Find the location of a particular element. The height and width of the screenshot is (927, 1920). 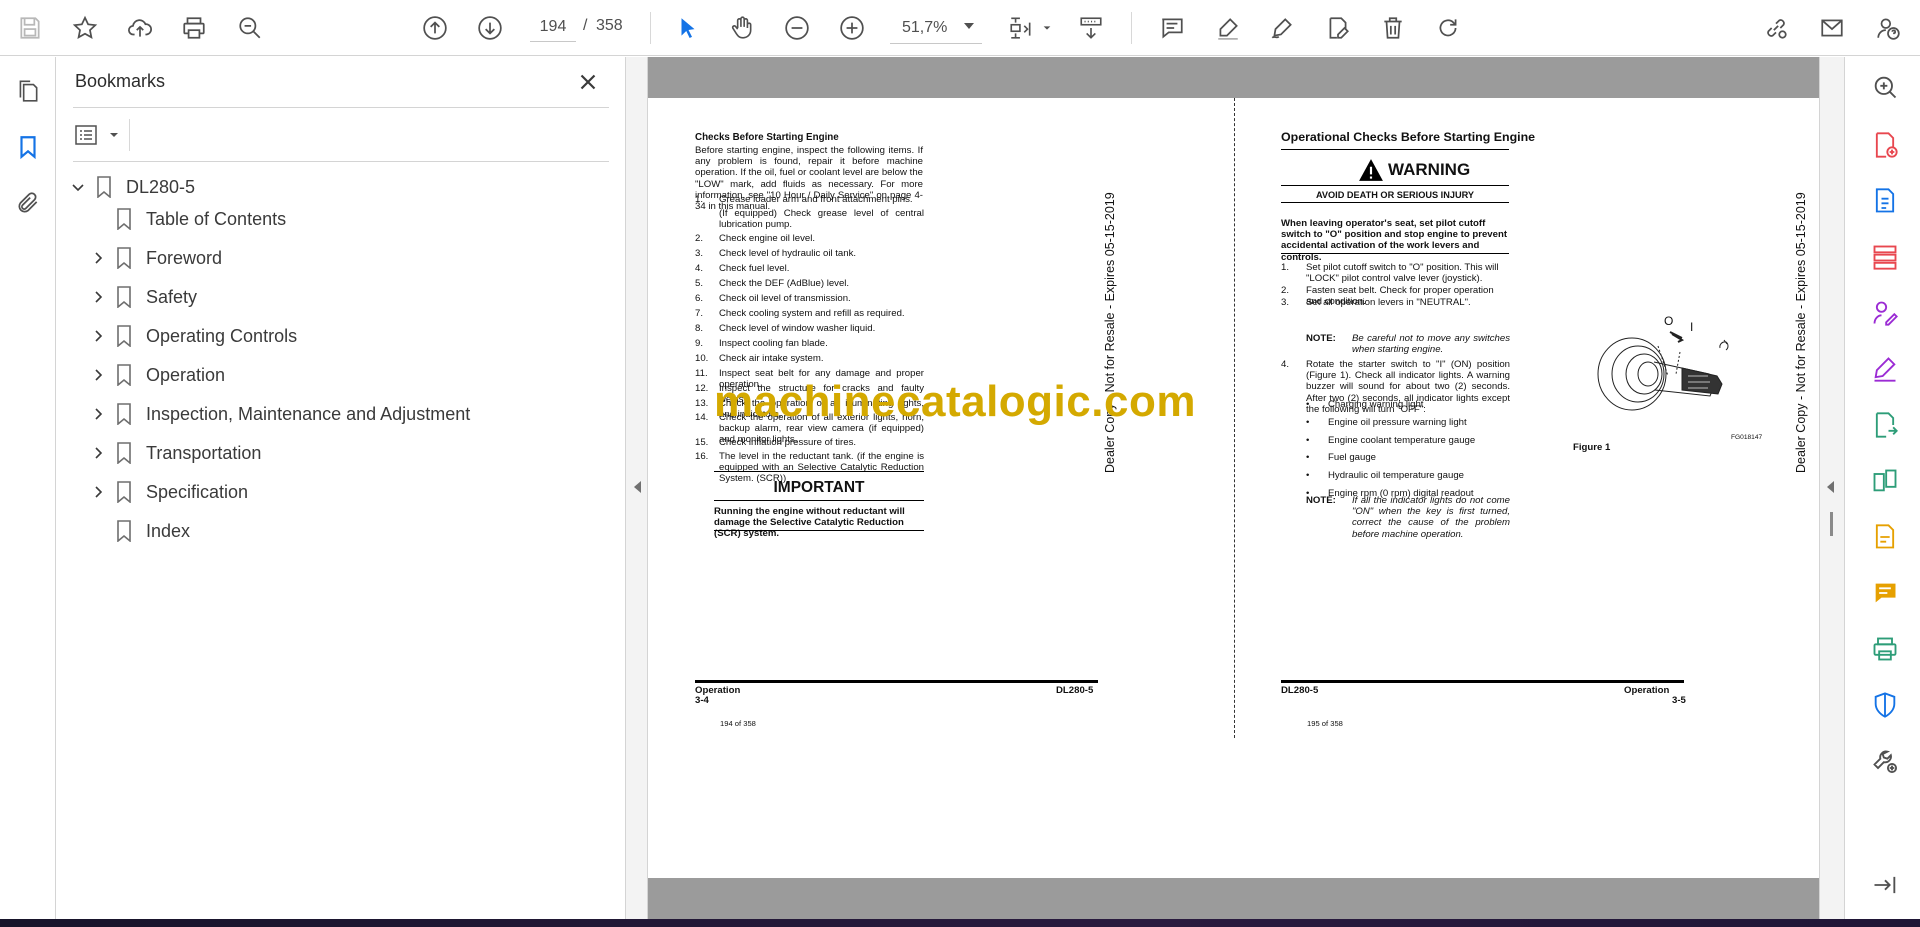

comment-icon is located at coordinates (1172, 28).